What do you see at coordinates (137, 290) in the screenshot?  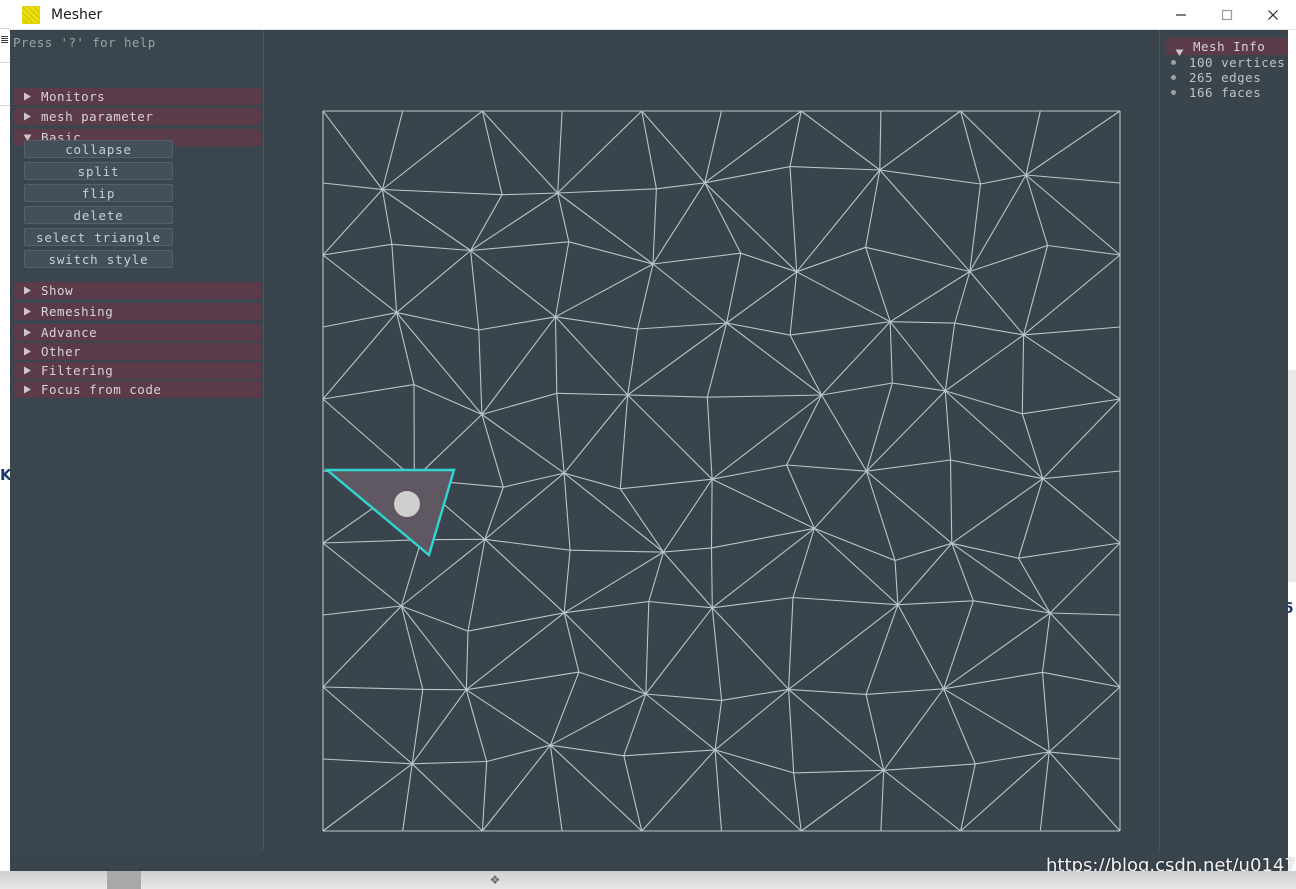 I see `sidebar-section-show: Show` at bounding box center [137, 290].